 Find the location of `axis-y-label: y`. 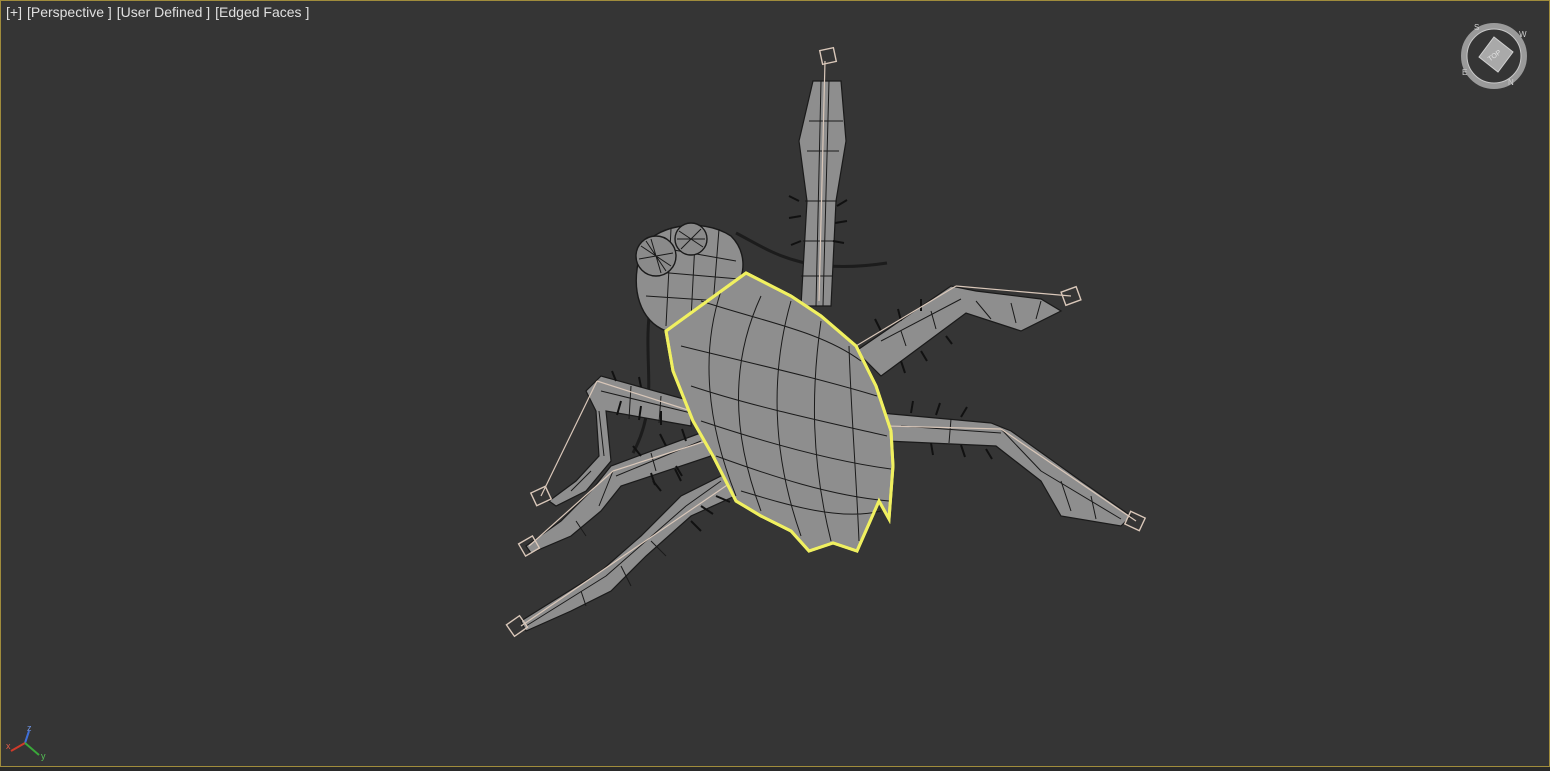

axis-y-label: y is located at coordinates (43, 756).